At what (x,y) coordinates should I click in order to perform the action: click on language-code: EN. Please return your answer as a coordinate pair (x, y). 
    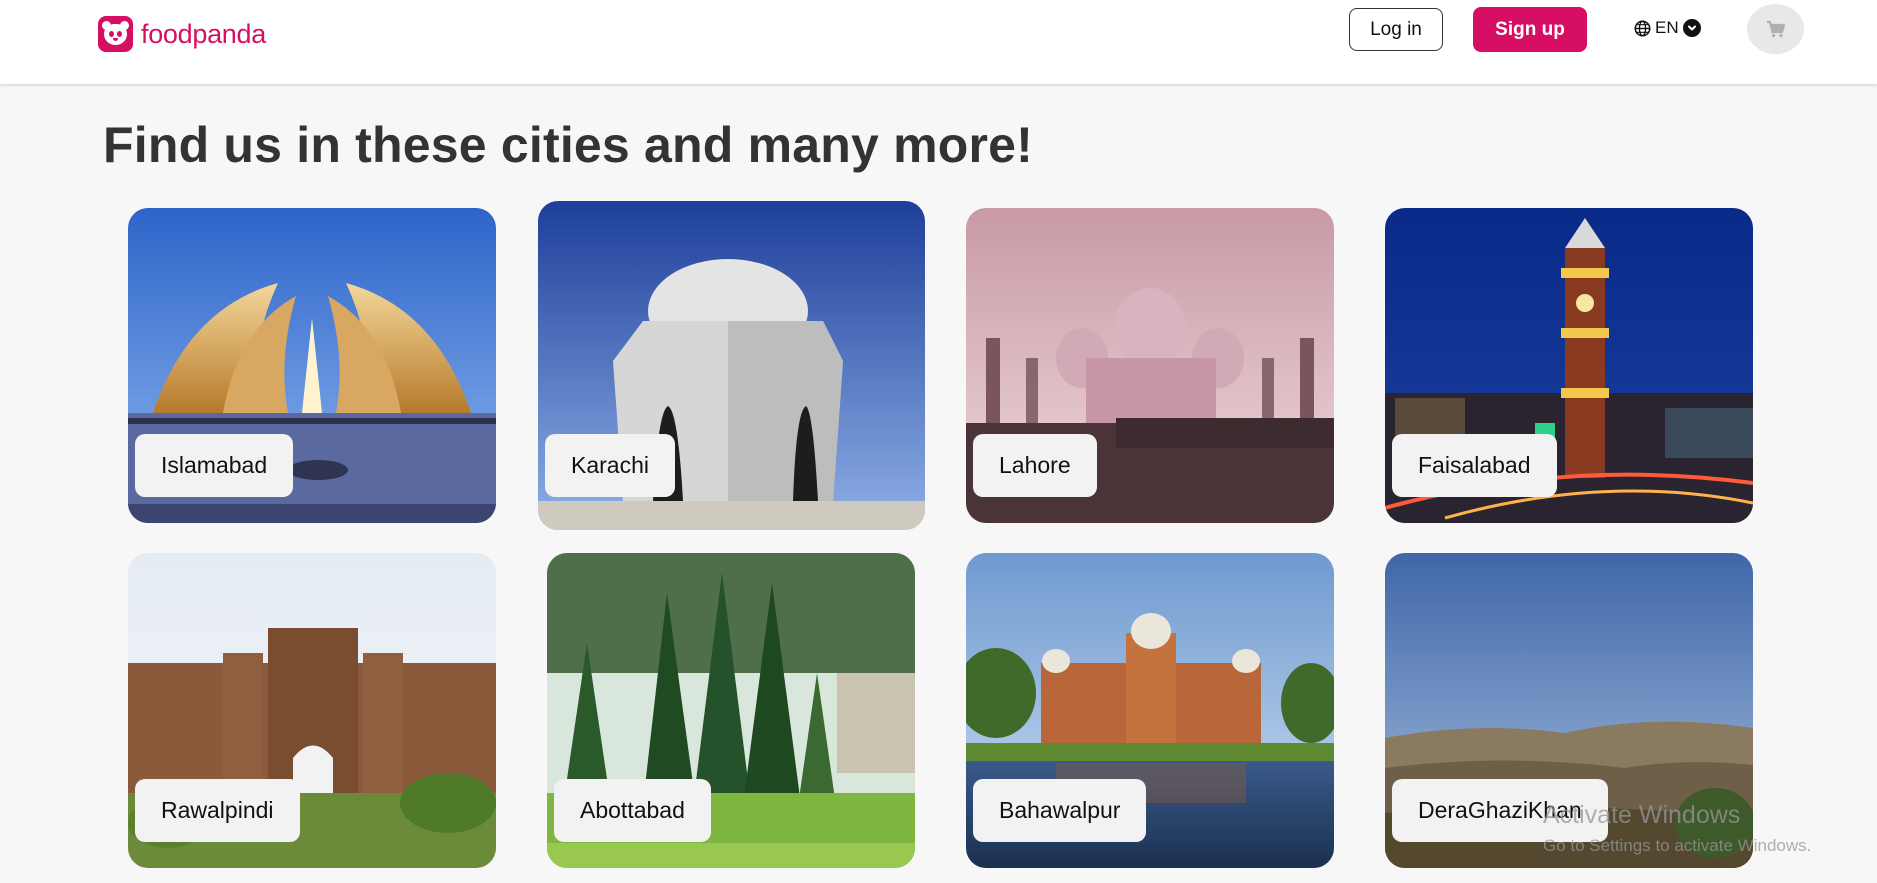
    Looking at the image, I should click on (1667, 27).